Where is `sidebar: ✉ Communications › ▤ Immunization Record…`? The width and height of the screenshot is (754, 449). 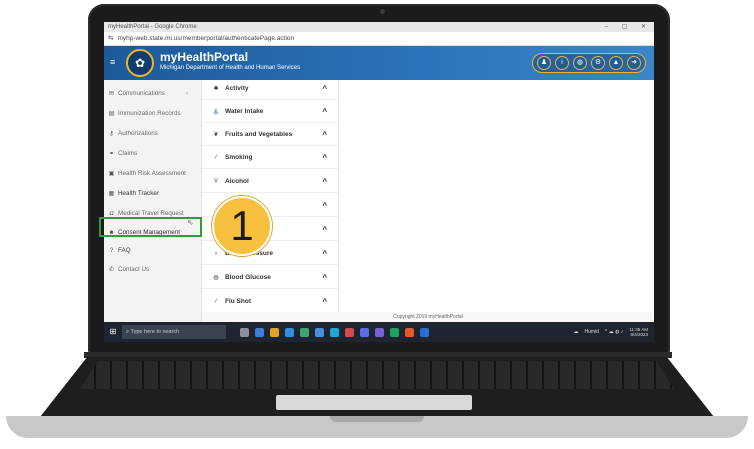 sidebar: ✉ Communications › ▤ Immunization Record… is located at coordinates (153, 211).